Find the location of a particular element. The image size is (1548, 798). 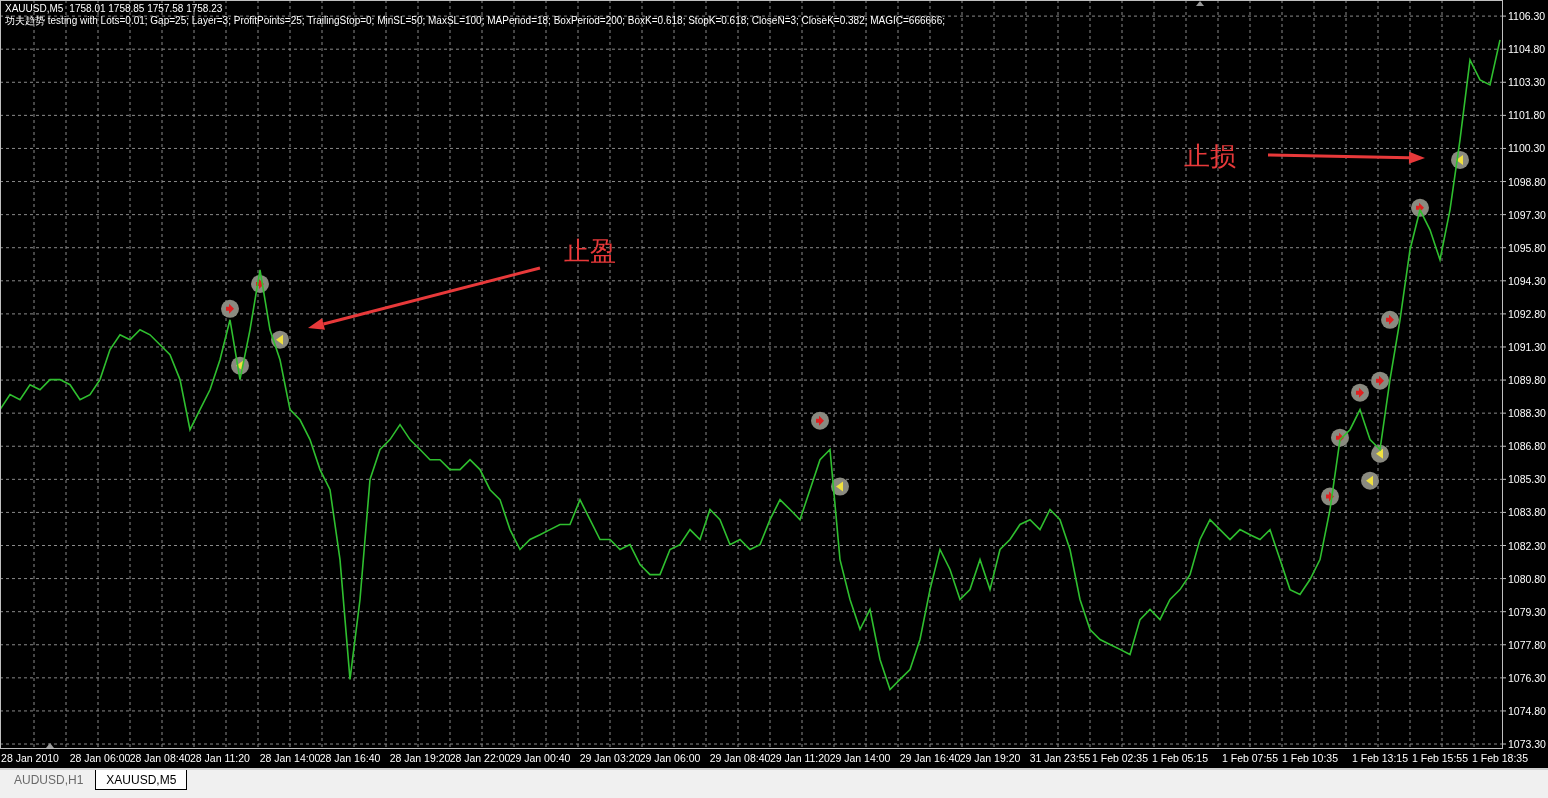

time-label: 29 Jan 19:20 is located at coordinates (990, 758).